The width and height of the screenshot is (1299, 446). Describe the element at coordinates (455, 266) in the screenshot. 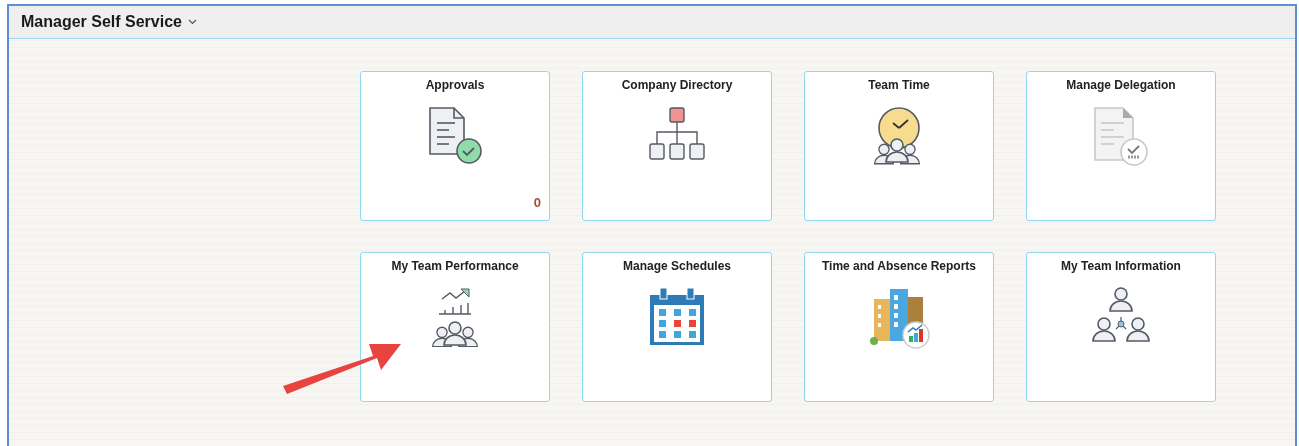

I see `tile-title: My Team Performance` at that location.